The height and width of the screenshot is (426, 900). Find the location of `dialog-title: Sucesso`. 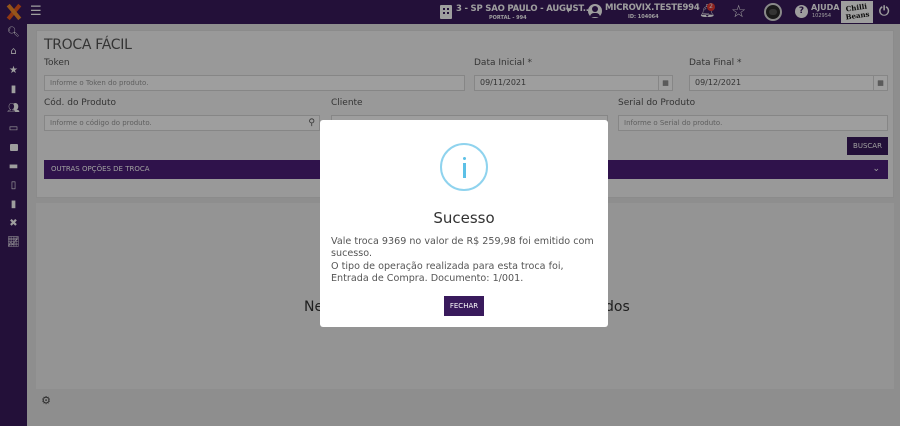

dialog-title: Sucesso is located at coordinates (464, 218).